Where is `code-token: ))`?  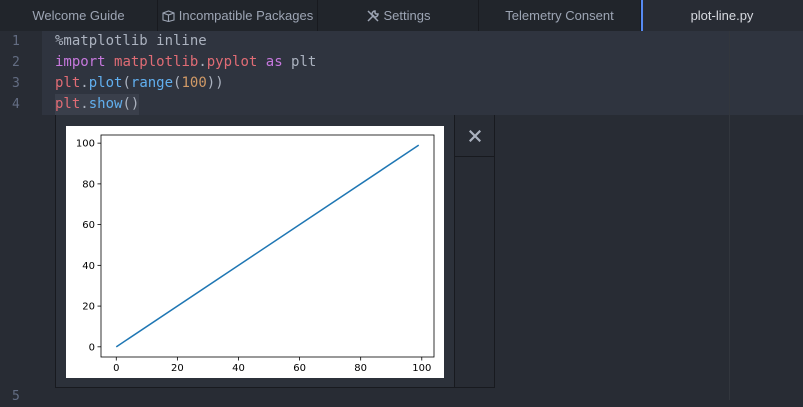
code-token: )) is located at coordinates (215, 83).